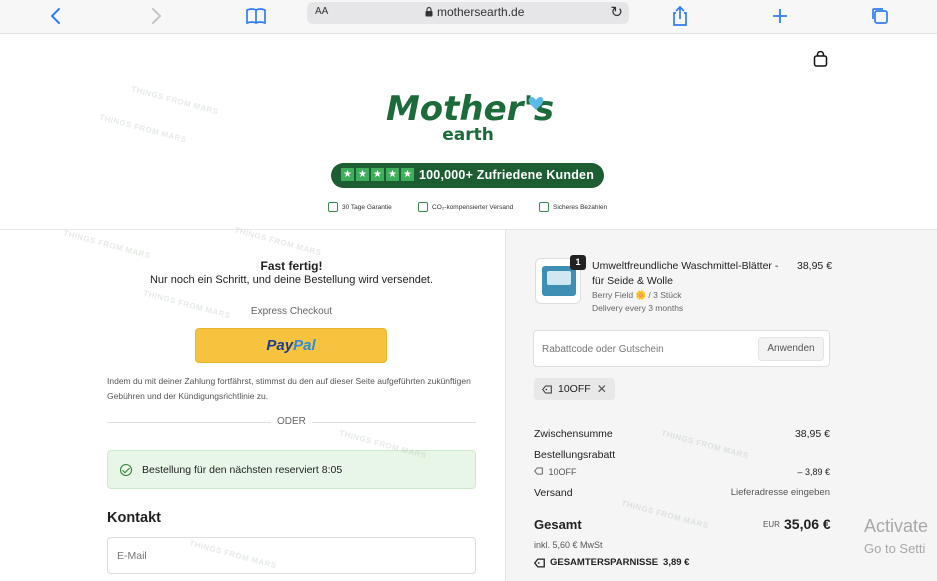 The width and height of the screenshot is (937, 581). What do you see at coordinates (880, 16) in the screenshot?
I see `tabs-overview-icon` at bounding box center [880, 16].